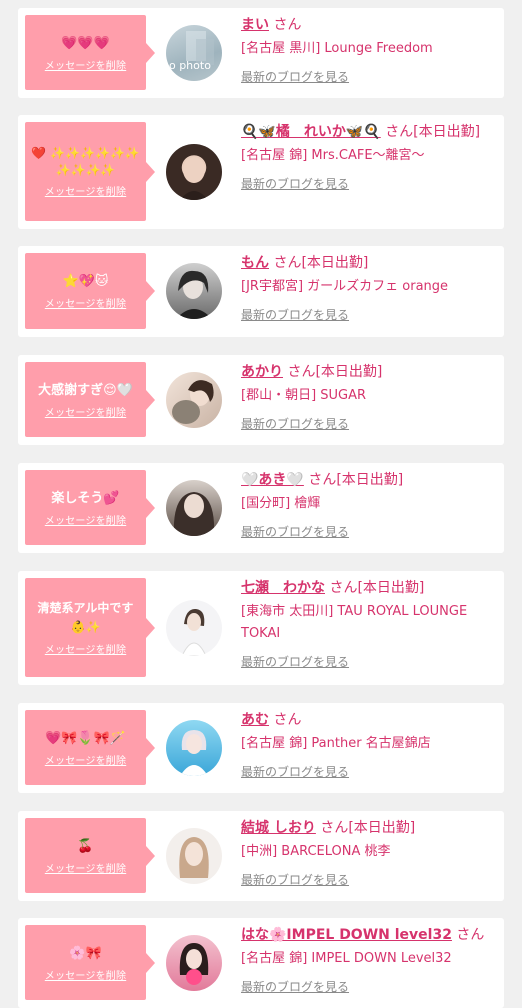  What do you see at coordinates (90, 962) in the screenshot?
I see `message-bubble: 🌸🎀 メッセージを削除` at bounding box center [90, 962].